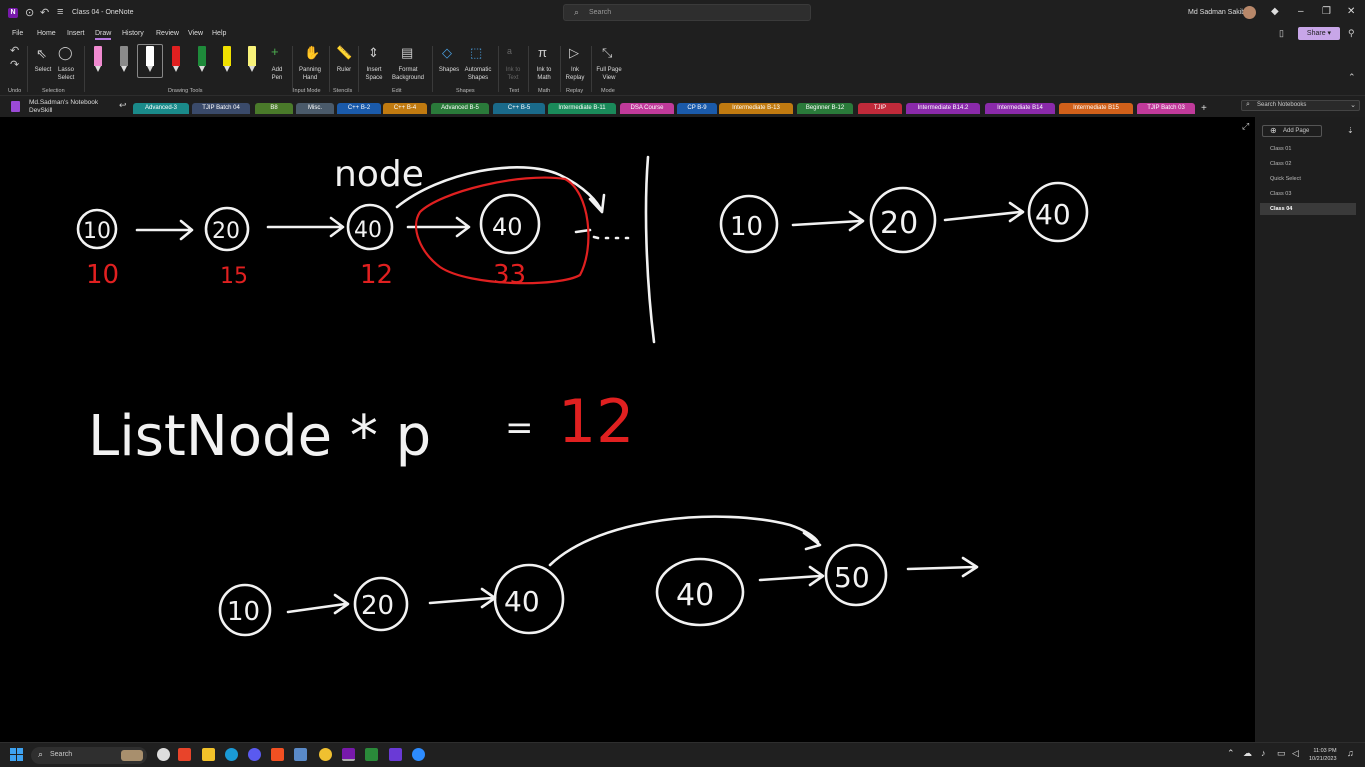 Image resolution: width=1365 pixels, height=767 pixels. What do you see at coordinates (1020, 108) in the screenshot?
I see `section-tab: Intermediate B14` at bounding box center [1020, 108].